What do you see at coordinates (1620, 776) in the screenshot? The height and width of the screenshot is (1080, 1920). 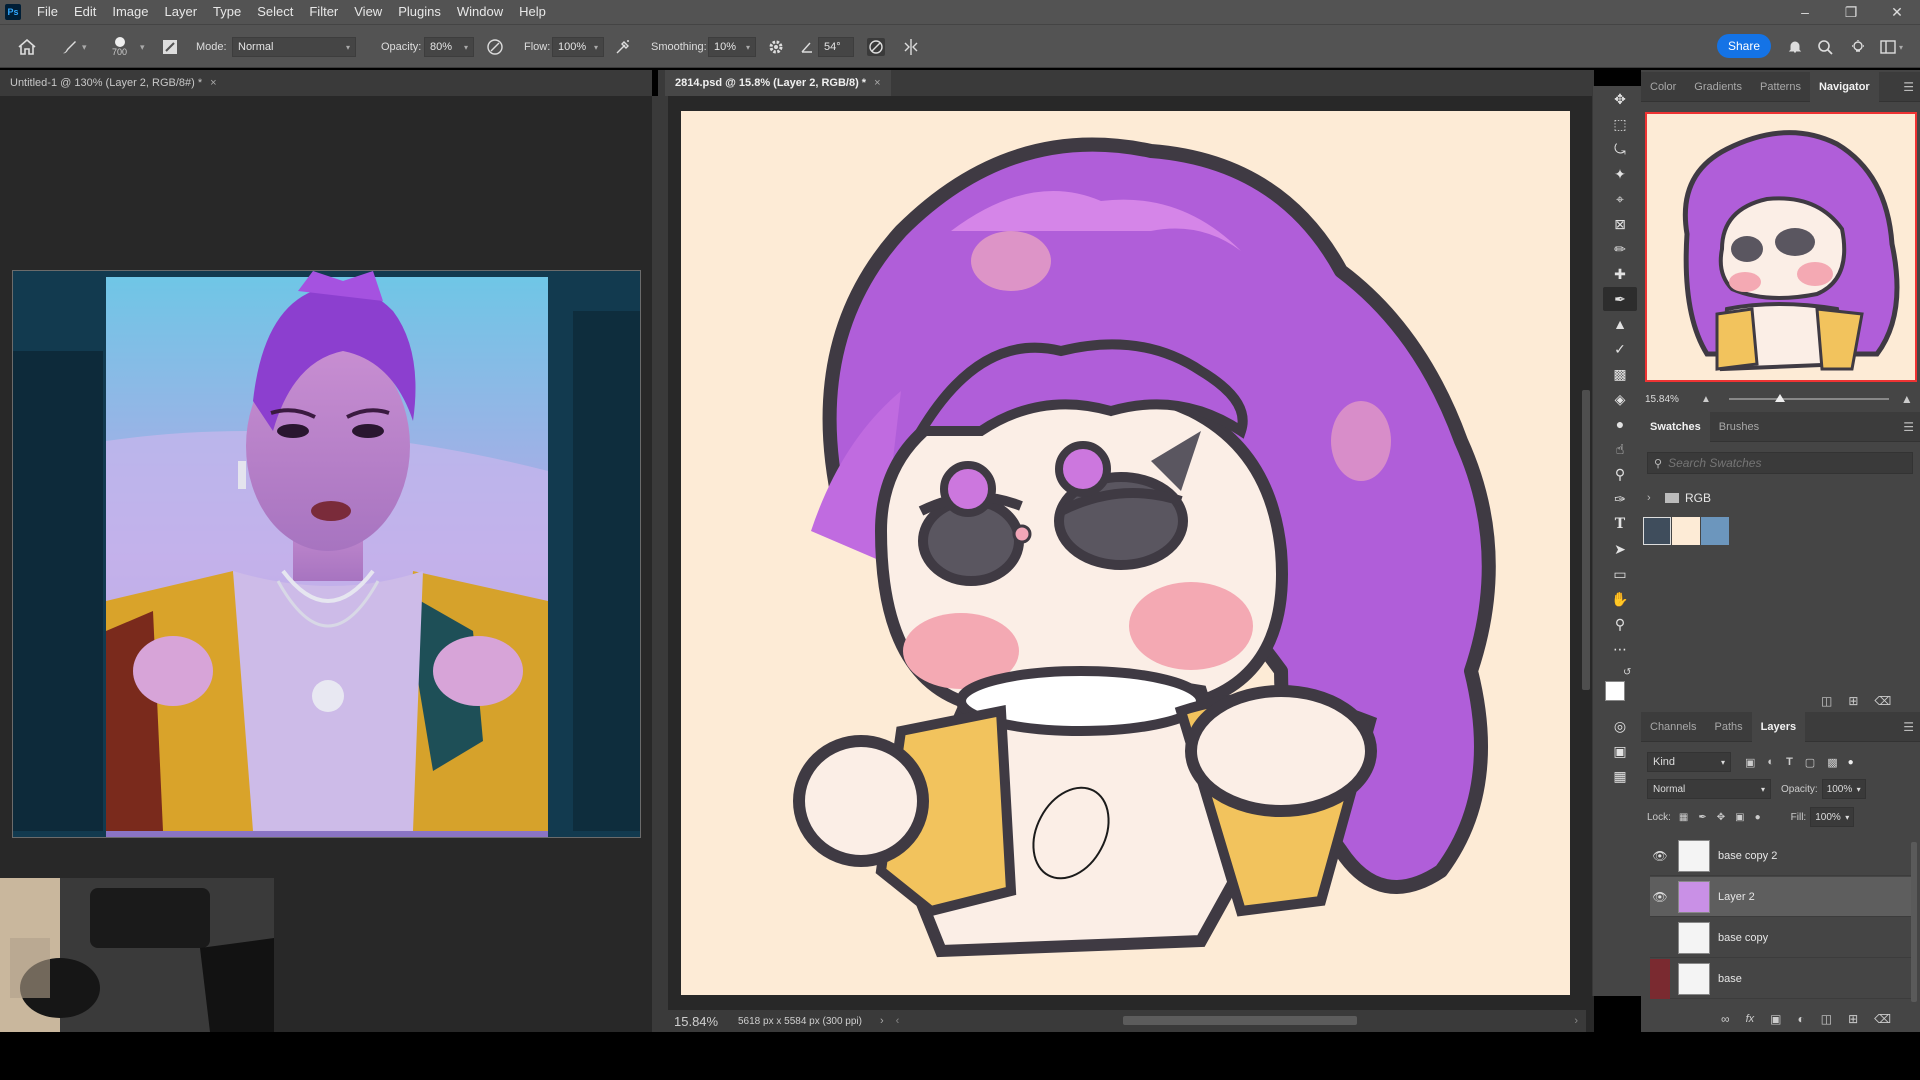 I see `artboard-icon: ▦` at bounding box center [1620, 776].